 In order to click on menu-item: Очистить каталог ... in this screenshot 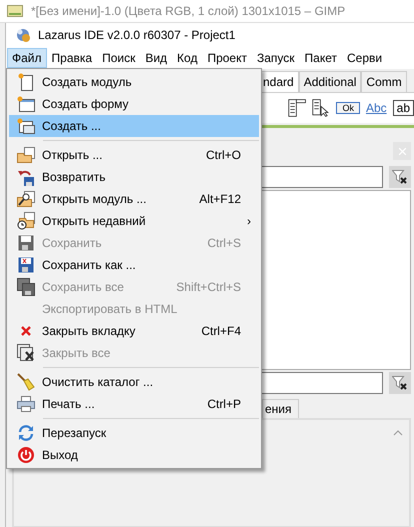, I will do `click(134, 382)`.